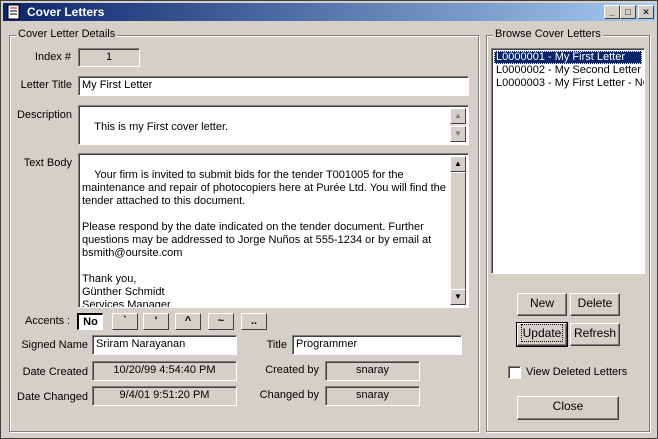 This screenshot has height=439, width=658. I want to click on refresh-button: Refresh, so click(595, 334).